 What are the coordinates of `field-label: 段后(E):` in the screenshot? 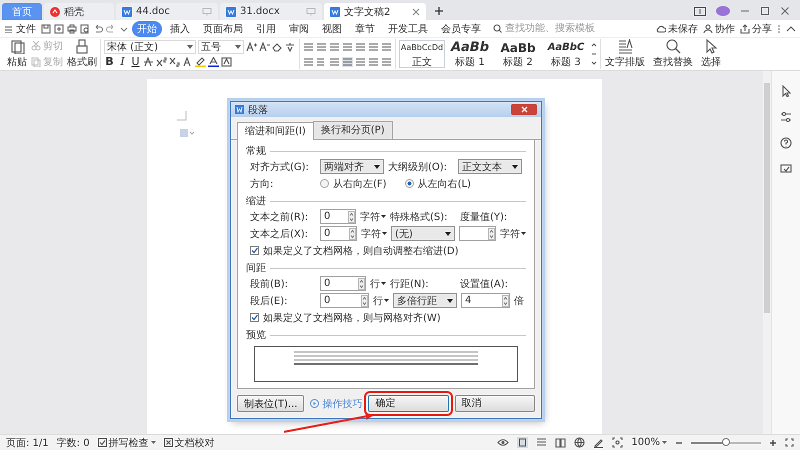 It's located at (269, 301).